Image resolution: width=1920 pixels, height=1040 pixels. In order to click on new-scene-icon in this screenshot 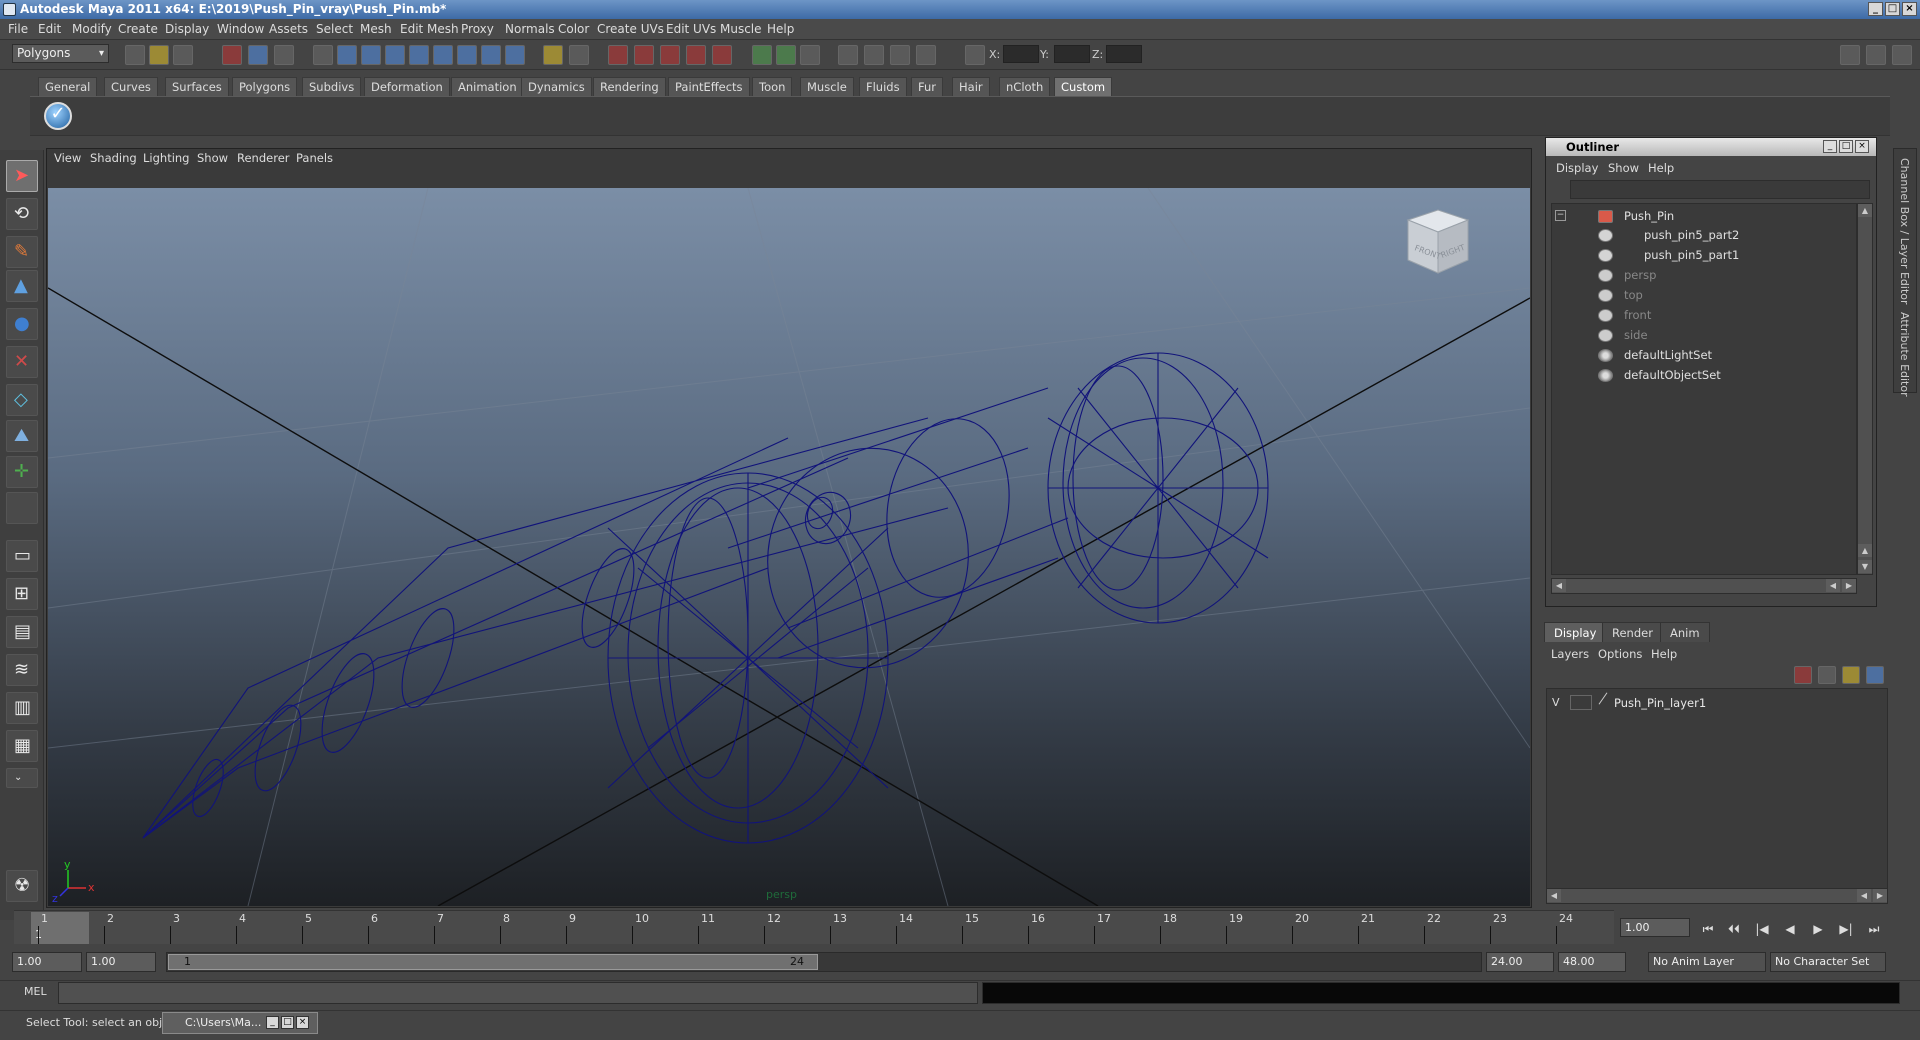, I will do `click(135, 55)`.